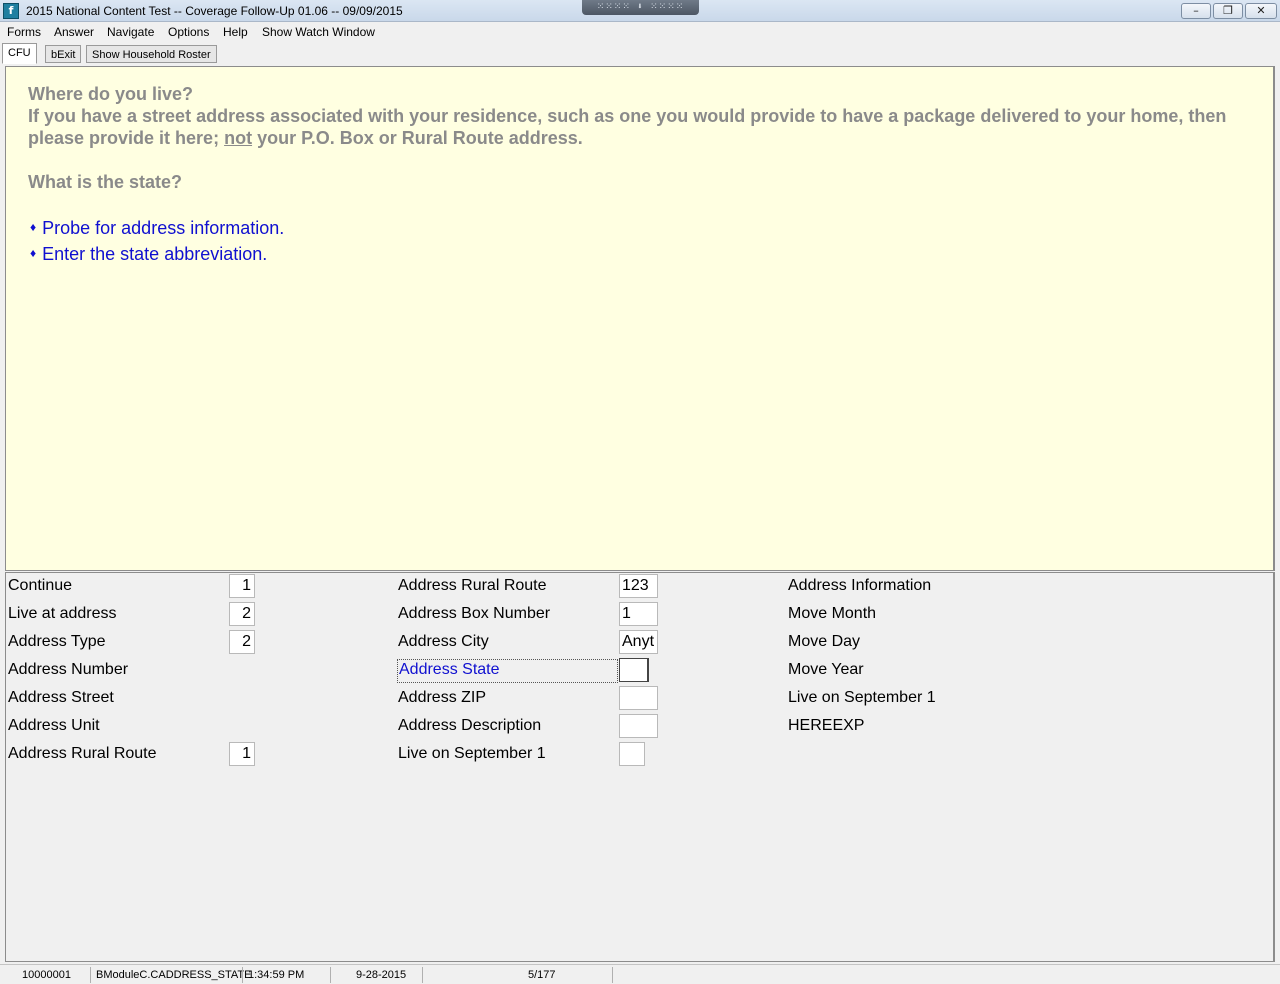 The height and width of the screenshot is (984, 1280). What do you see at coordinates (632, 754) in the screenshot?
I see `live-on-september-1-input` at bounding box center [632, 754].